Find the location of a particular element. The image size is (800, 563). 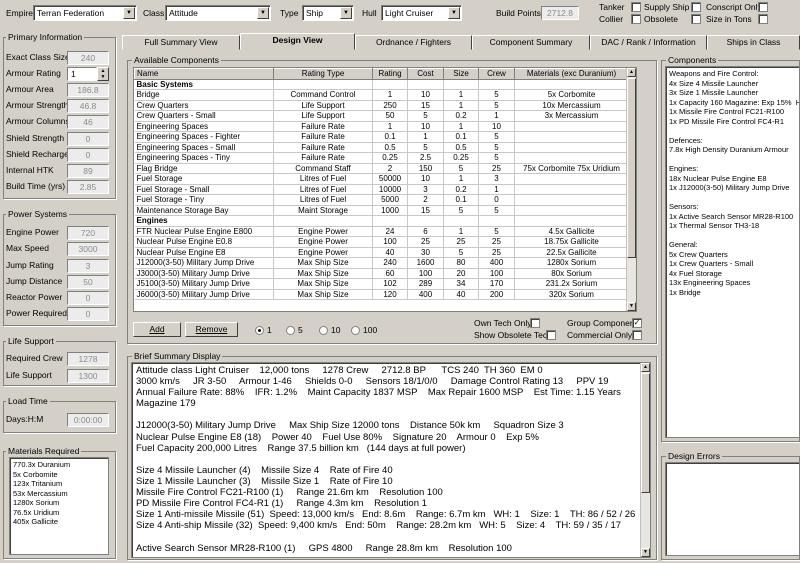

table-cell: Maintenance Storage Bay is located at coordinates (204, 210).